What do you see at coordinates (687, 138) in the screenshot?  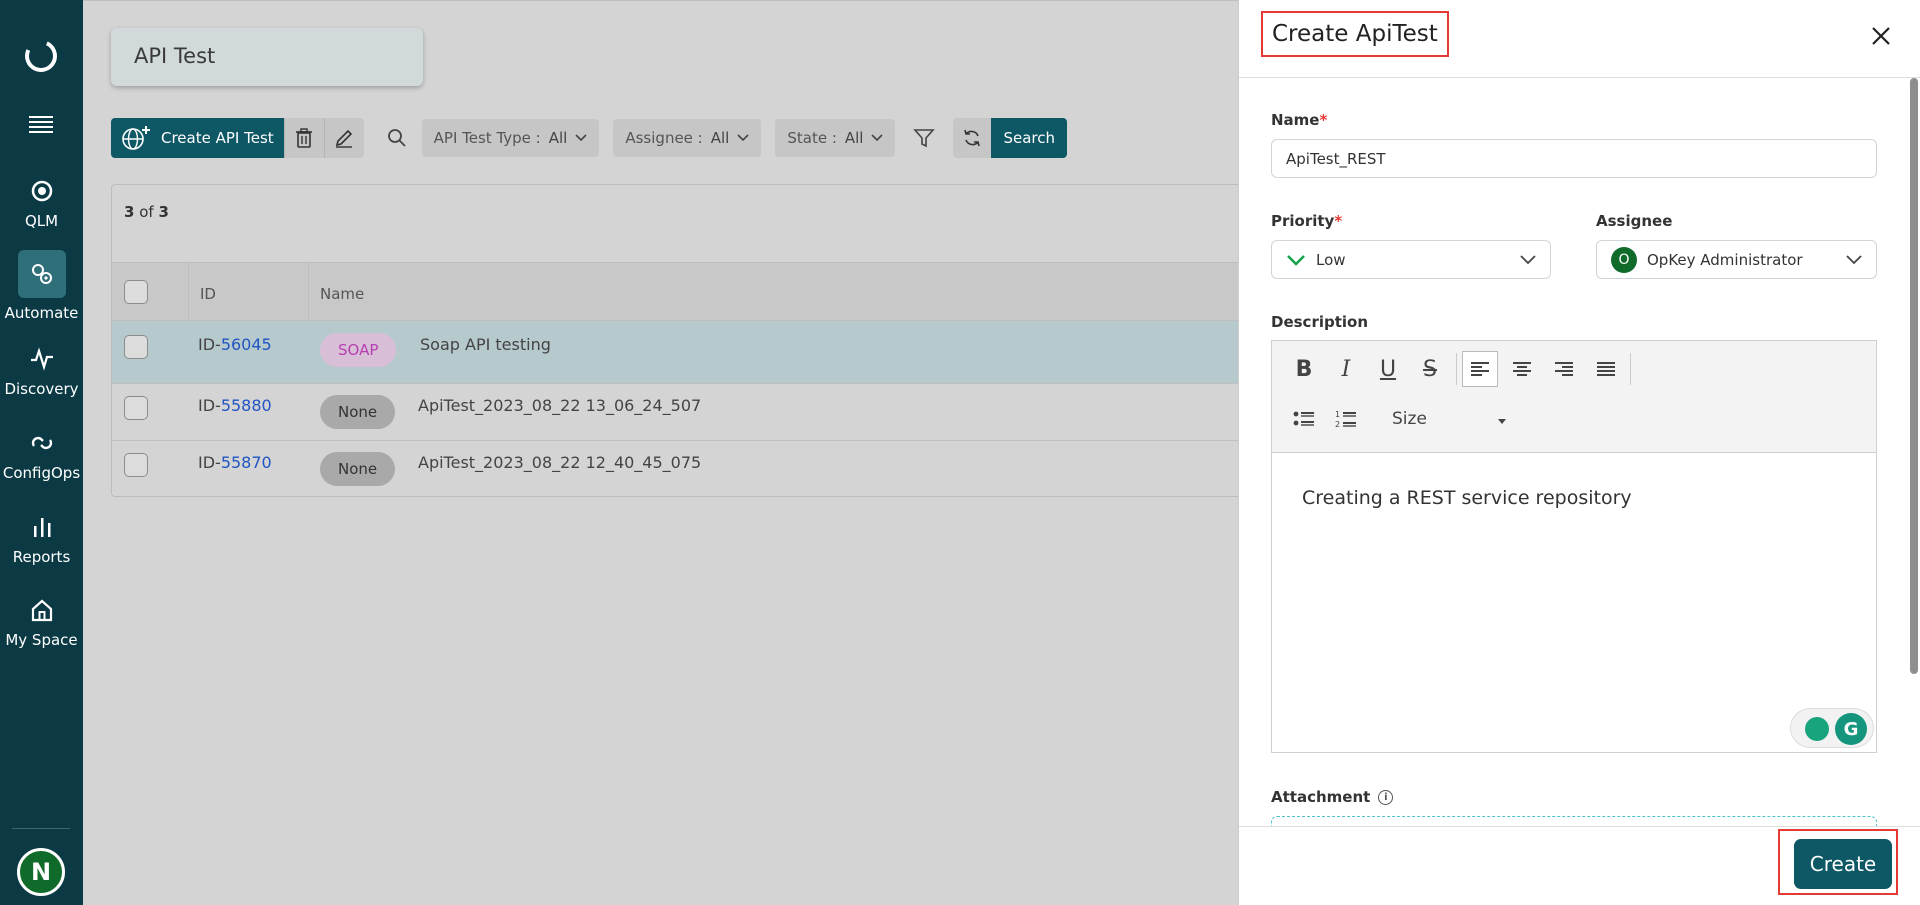 I see `filter-assignee: Assignee : All` at bounding box center [687, 138].